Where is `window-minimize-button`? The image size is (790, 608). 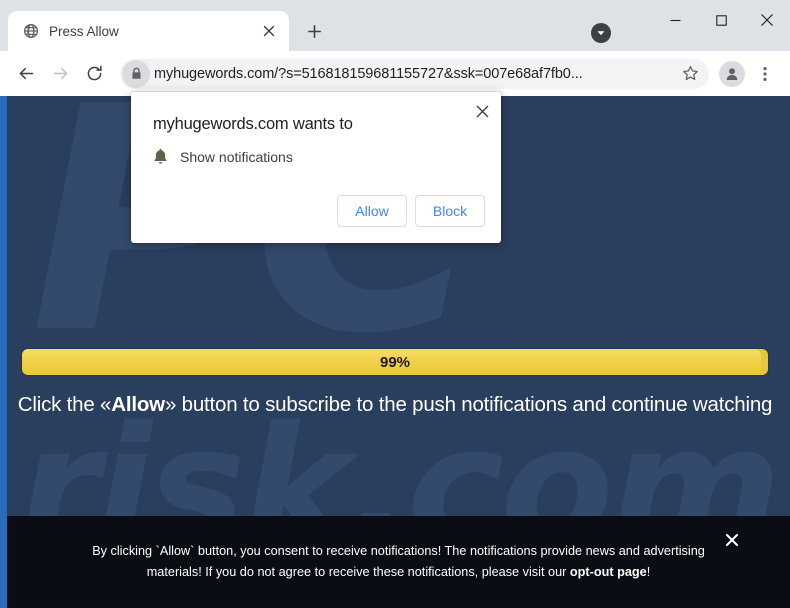
window-minimize-button is located at coordinates (675, 20).